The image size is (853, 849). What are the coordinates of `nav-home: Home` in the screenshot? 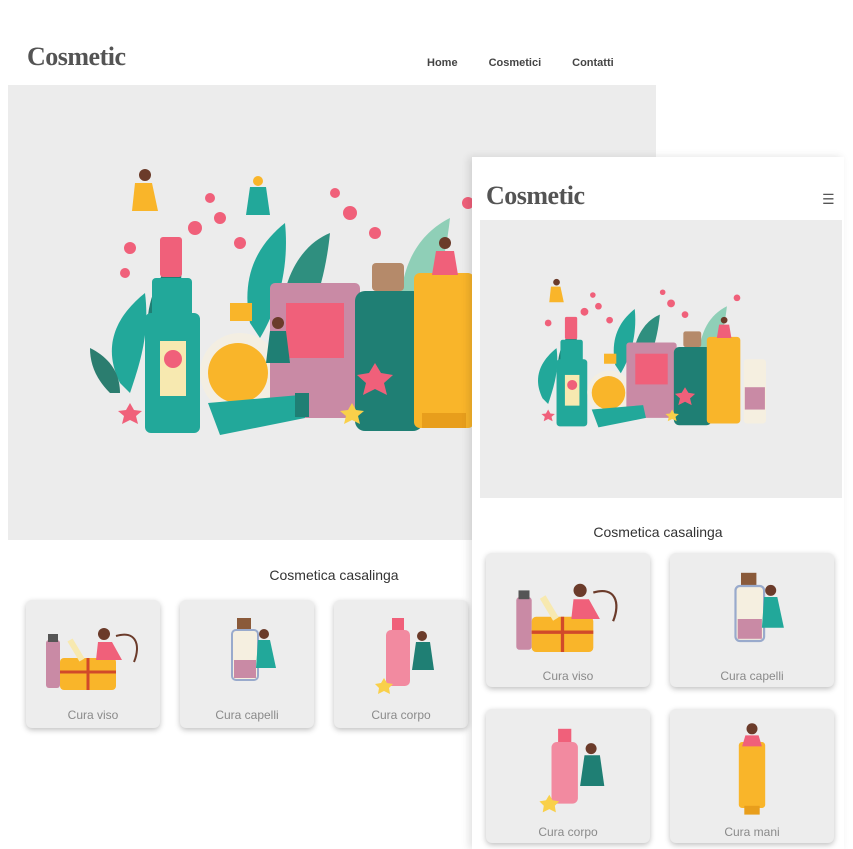 It's located at (442, 63).